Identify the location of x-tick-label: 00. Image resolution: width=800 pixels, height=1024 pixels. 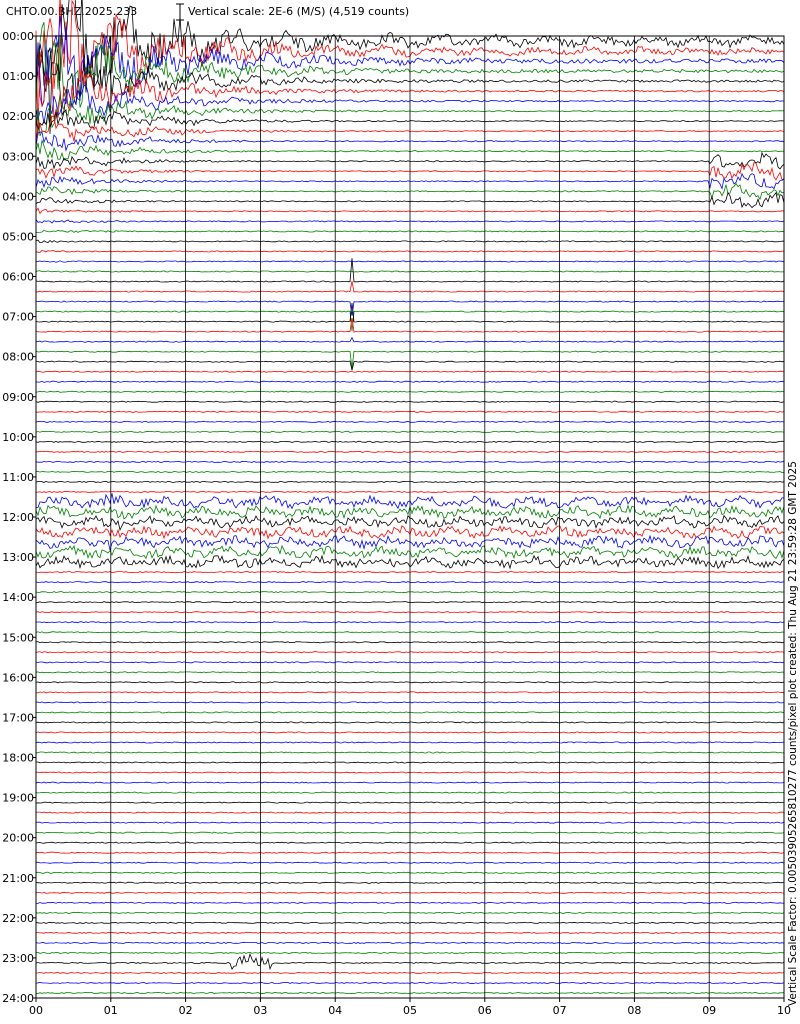
(36, 1010).